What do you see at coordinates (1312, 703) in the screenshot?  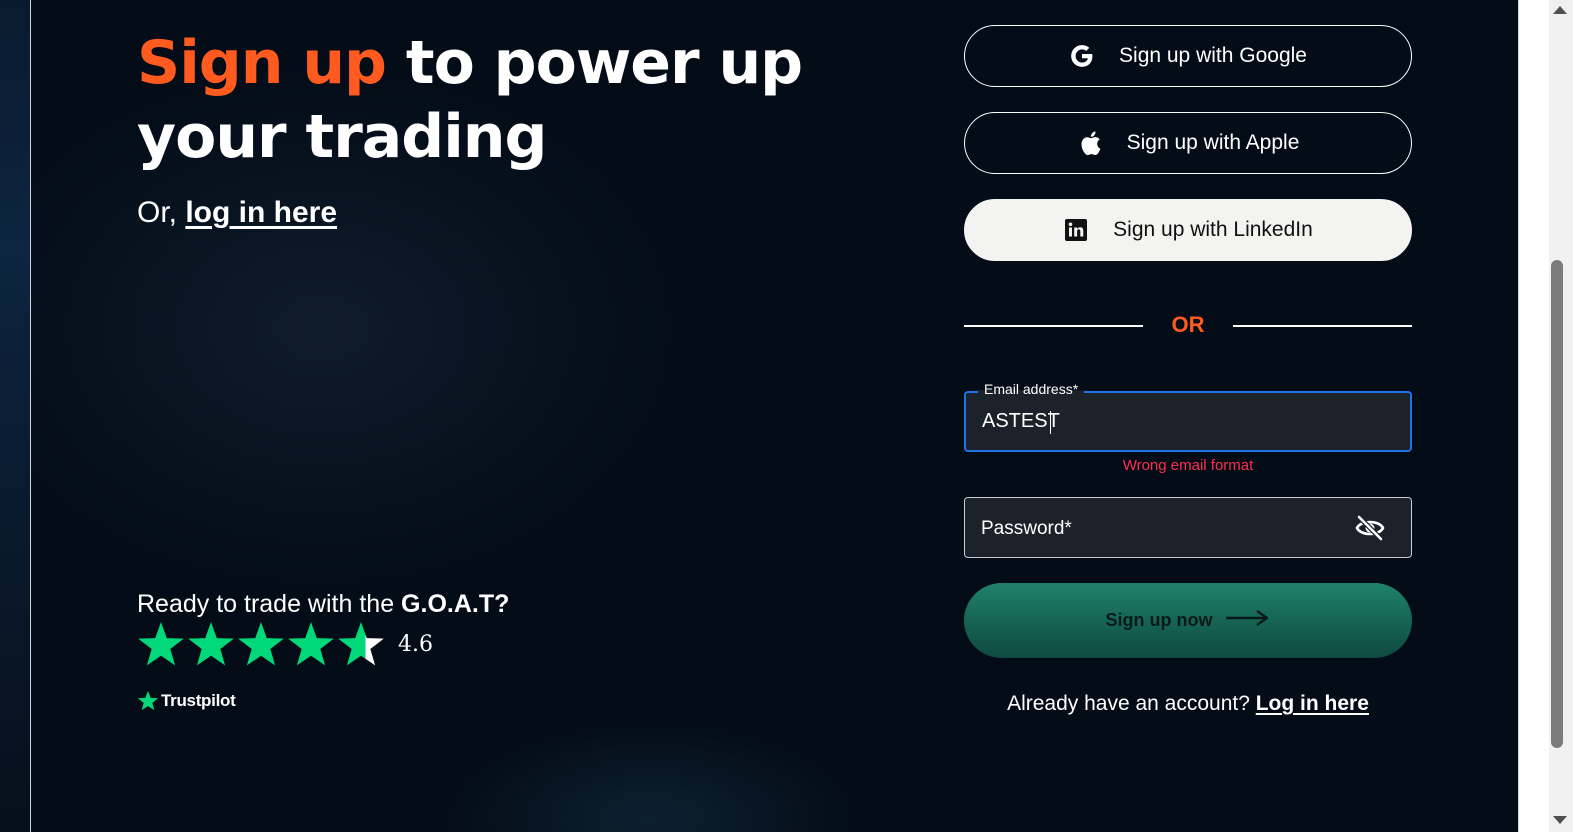 I see `footer-login-link: Log in here` at bounding box center [1312, 703].